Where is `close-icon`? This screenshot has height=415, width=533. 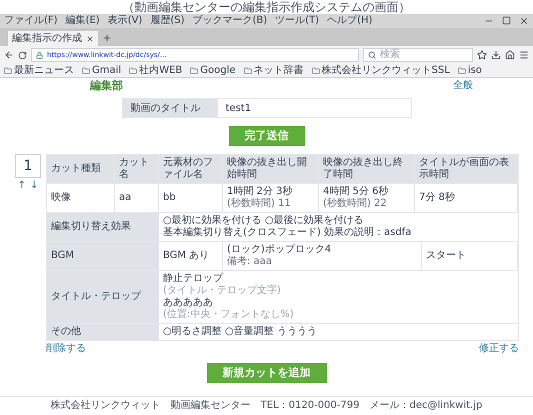 close-icon is located at coordinates (524, 21).